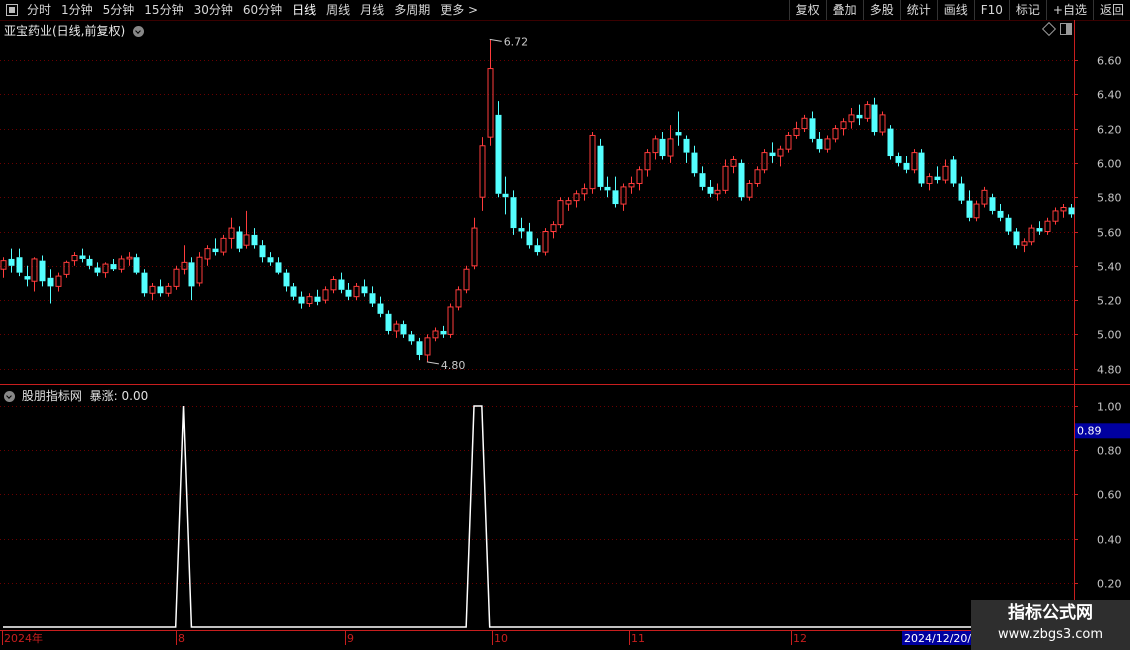  I want to click on indicator-tick-label: 0.40, so click(1109, 540).